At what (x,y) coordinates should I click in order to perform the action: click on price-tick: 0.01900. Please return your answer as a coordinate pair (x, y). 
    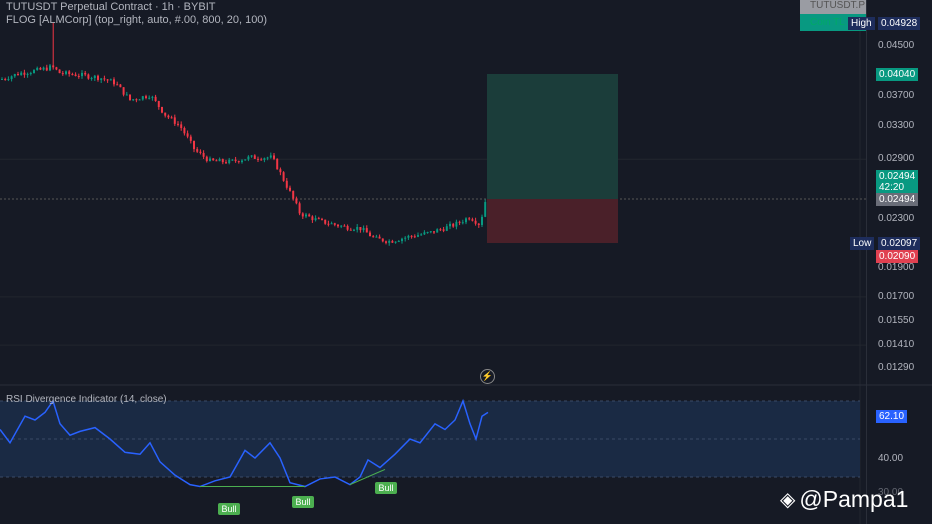
    Looking at the image, I should click on (896, 268).